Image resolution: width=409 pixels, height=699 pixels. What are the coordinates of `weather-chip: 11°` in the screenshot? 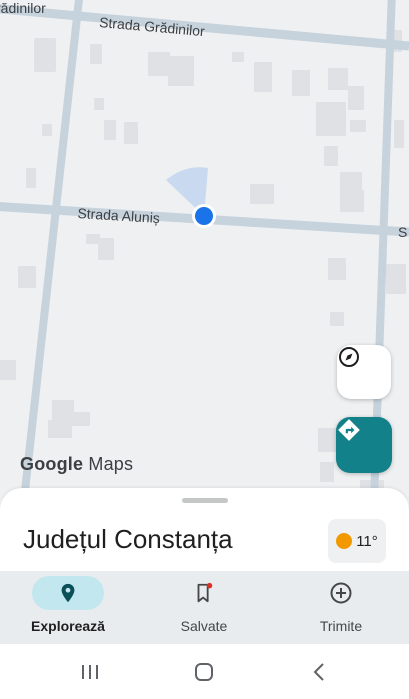 It's located at (357, 541).